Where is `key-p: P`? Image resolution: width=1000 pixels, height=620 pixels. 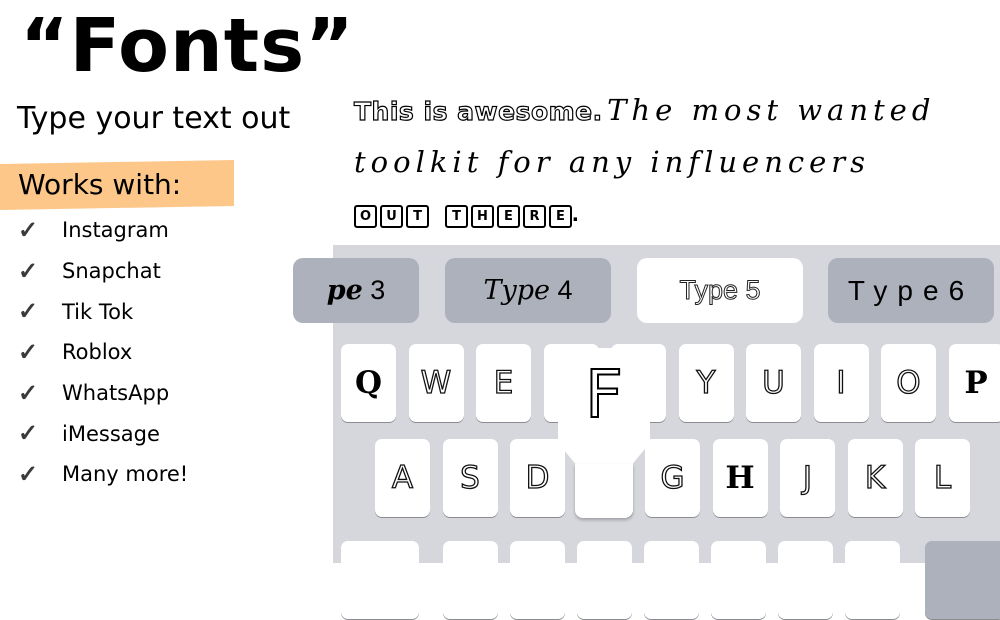
key-p: P is located at coordinates (974, 383).